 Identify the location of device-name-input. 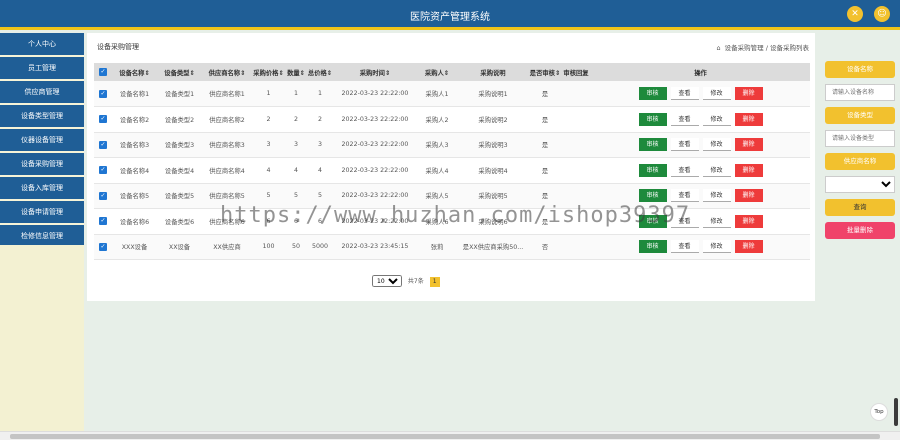
(860, 92).